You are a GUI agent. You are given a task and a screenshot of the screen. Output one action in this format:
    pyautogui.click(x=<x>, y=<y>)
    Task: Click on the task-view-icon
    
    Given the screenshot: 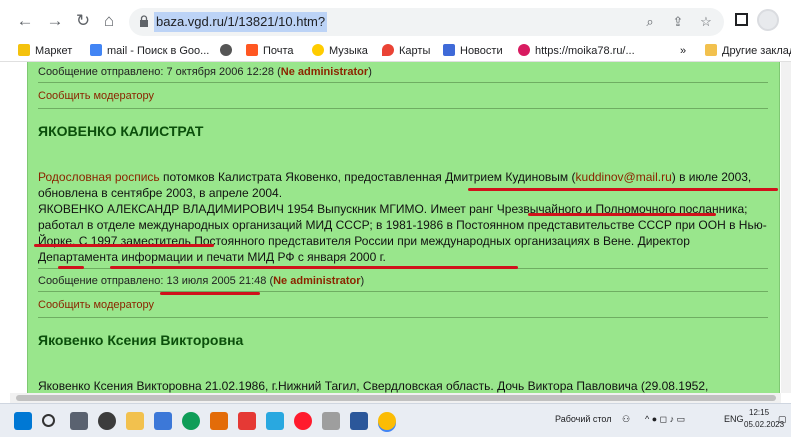 What is the action you would take?
    pyautogui.click(x=79, y=421)
    